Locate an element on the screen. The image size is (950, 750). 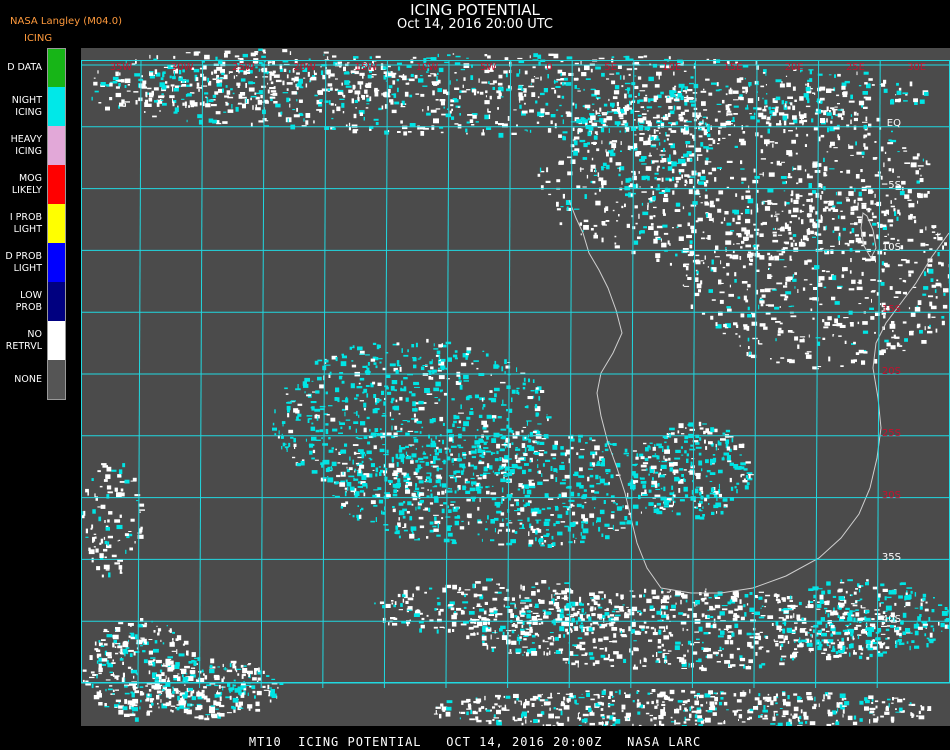
map-timestamp: Oct 14, 2016 20:00 UTC is located at coordinates (475, 24).